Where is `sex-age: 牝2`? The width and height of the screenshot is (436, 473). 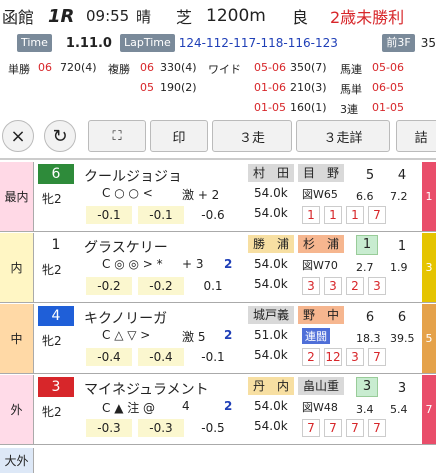
sex-age: 牝2 is located at coordinates (52, 412).